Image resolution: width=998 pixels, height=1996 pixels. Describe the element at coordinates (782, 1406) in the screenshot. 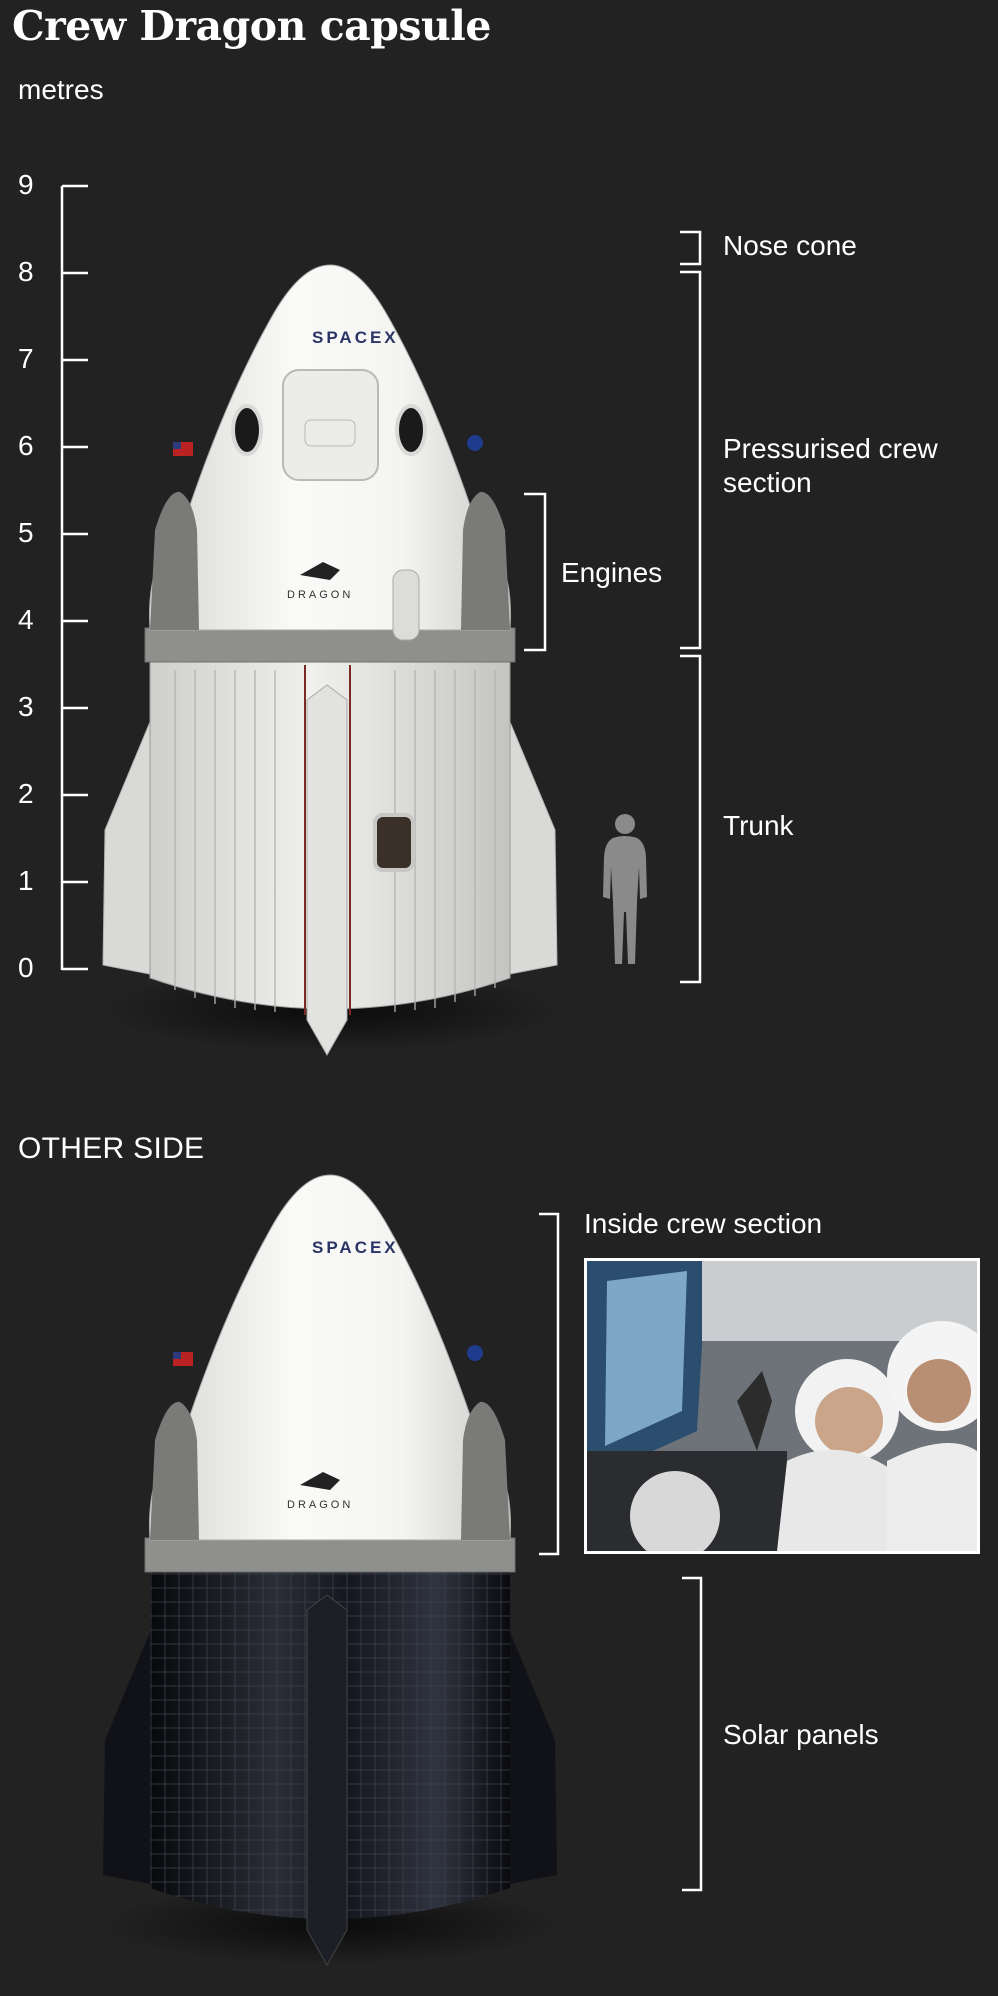

I see `crew-interior-photo` at that location.